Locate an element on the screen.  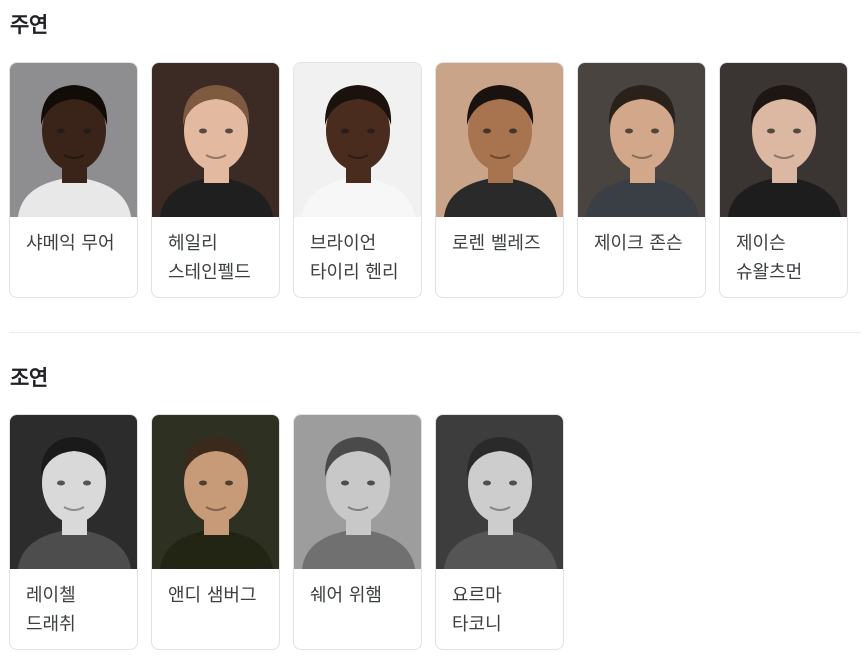
section-title-supporting-cast: 조연 is located at coordinates (29, 378).